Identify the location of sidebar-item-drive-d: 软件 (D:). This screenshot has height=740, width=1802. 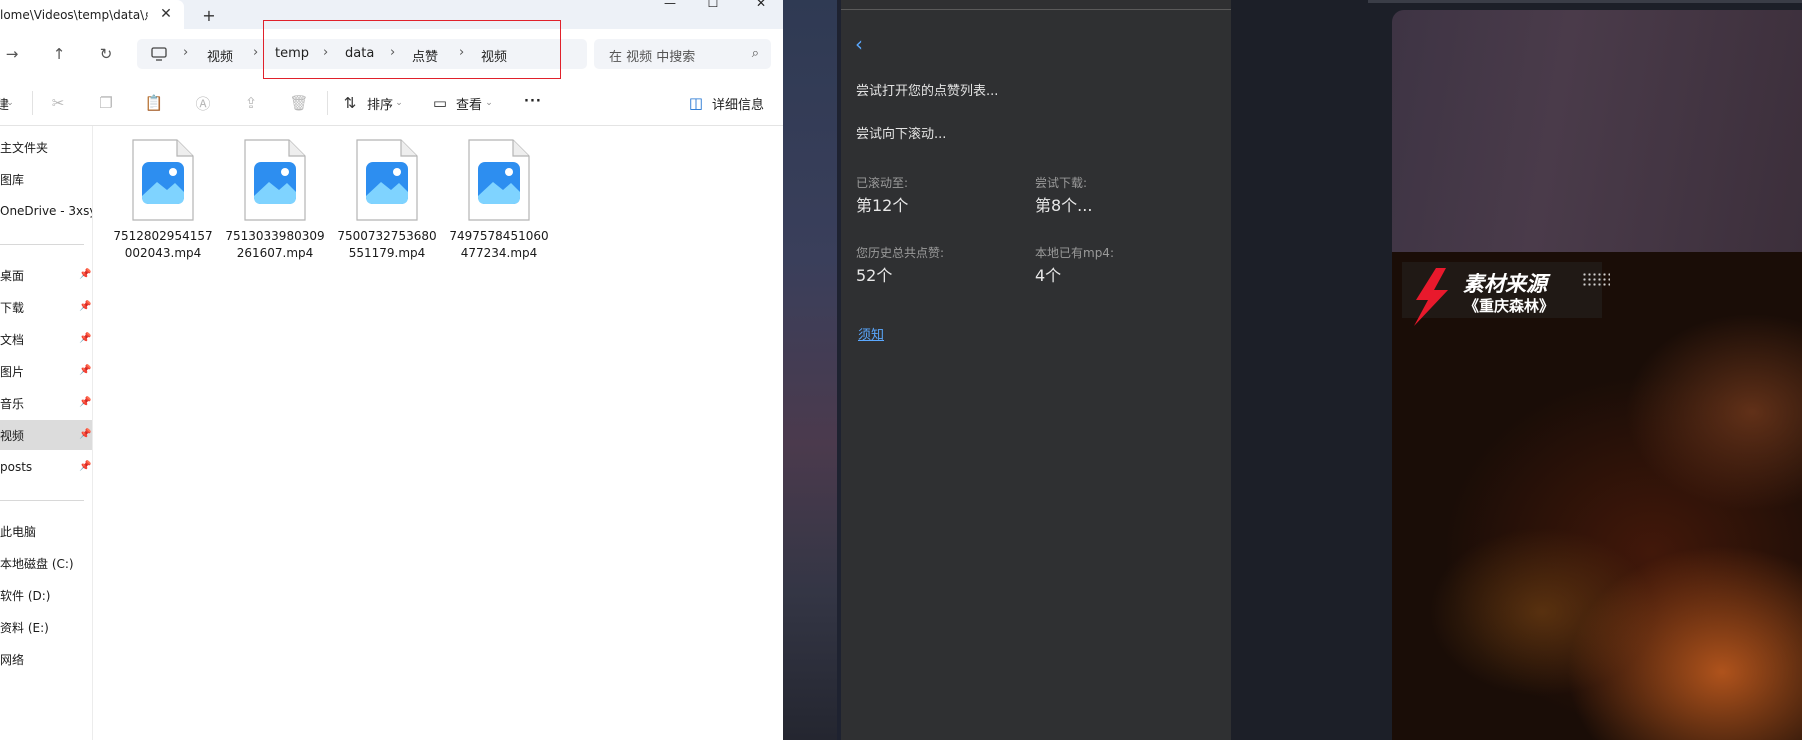
(46, 595).